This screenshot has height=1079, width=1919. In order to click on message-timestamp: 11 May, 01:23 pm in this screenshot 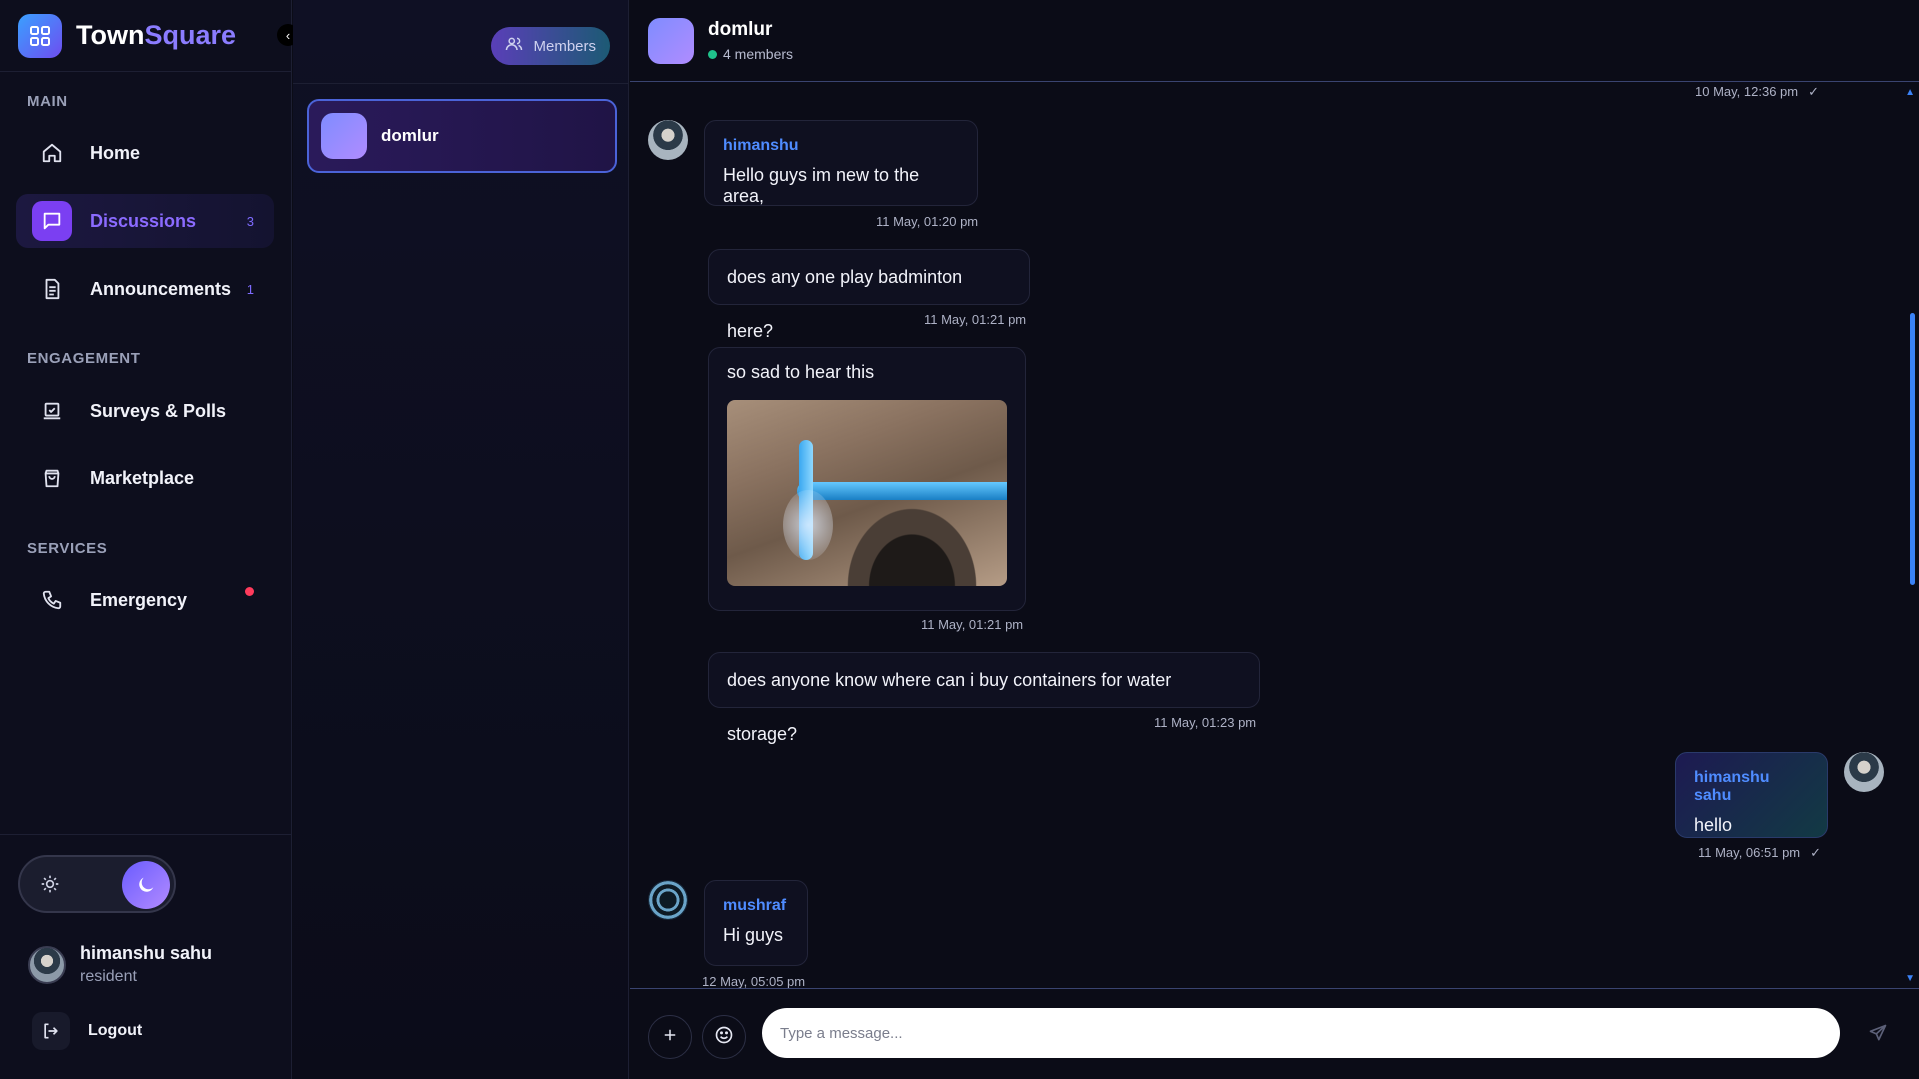, I will do `click(1205, 722)`.